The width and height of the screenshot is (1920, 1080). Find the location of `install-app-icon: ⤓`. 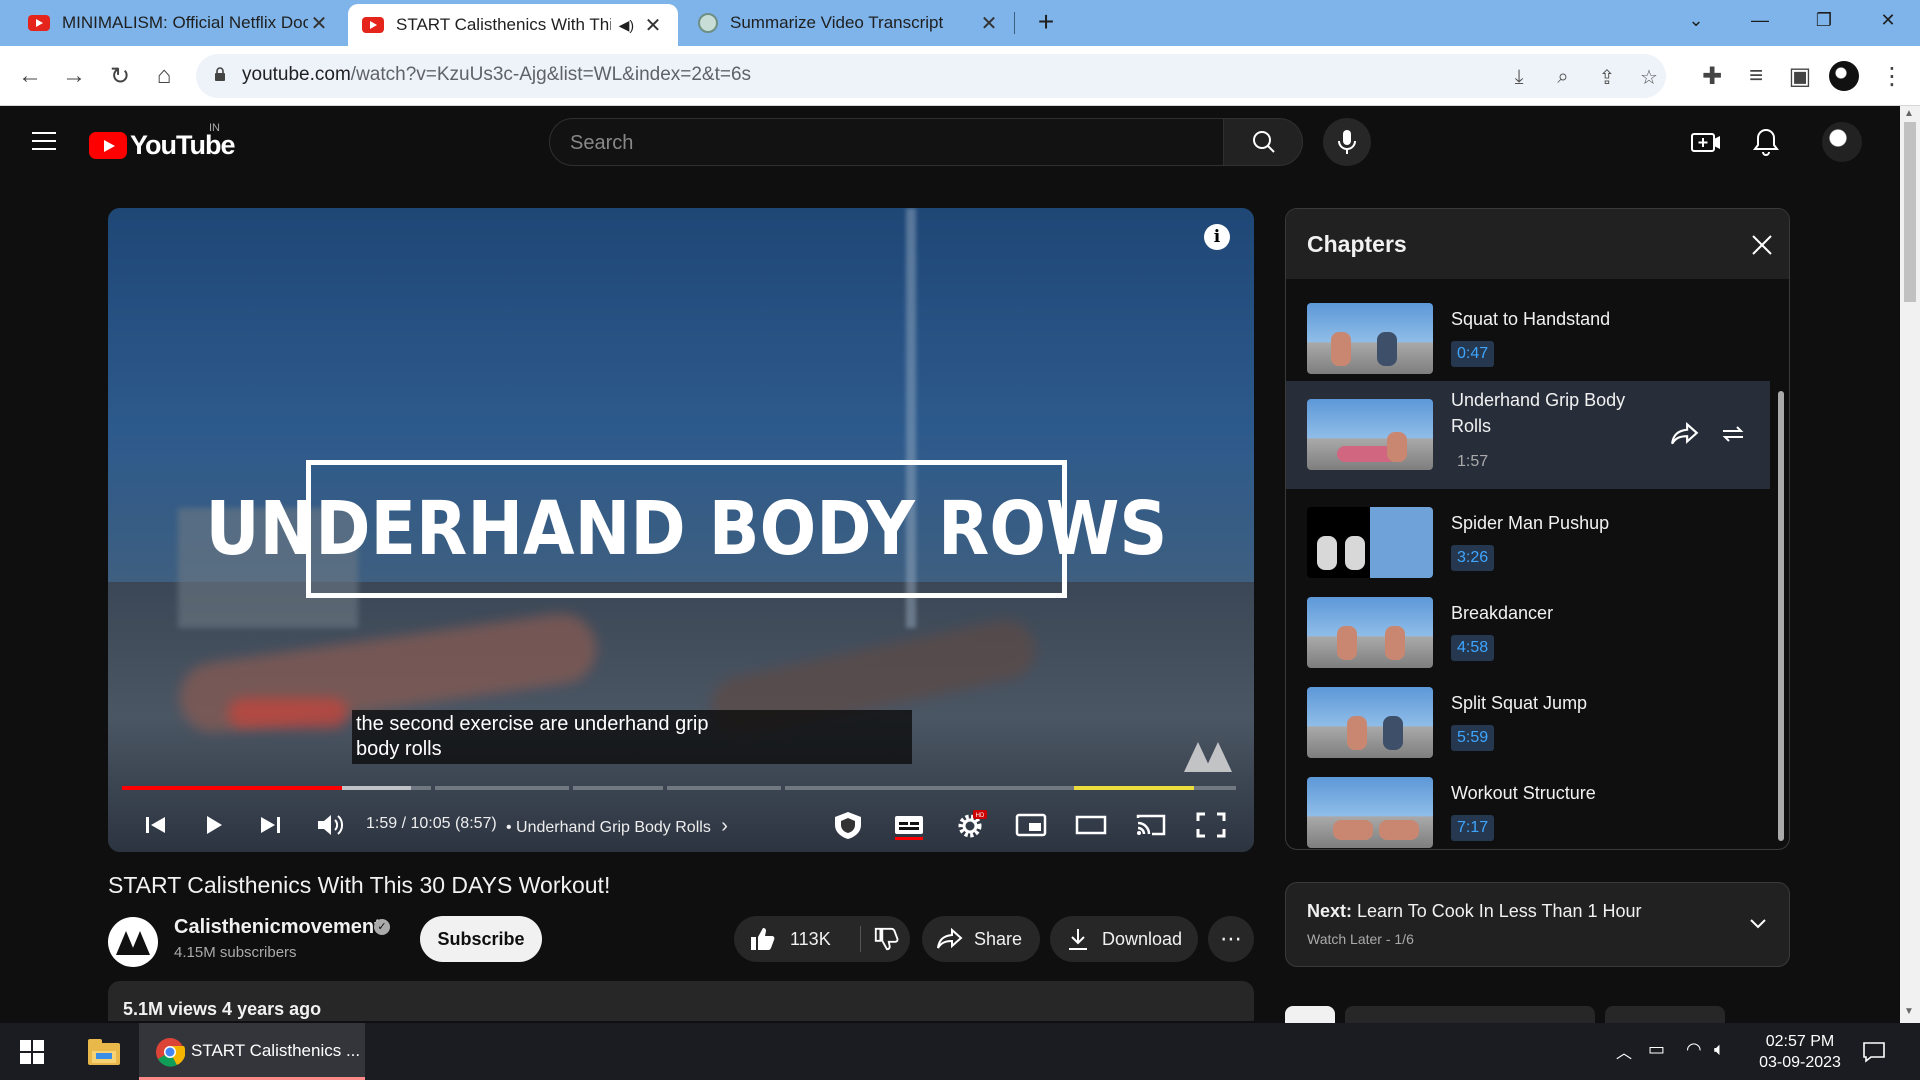

install-app-icon: ⤓ is located at coordinates (1519, 77).